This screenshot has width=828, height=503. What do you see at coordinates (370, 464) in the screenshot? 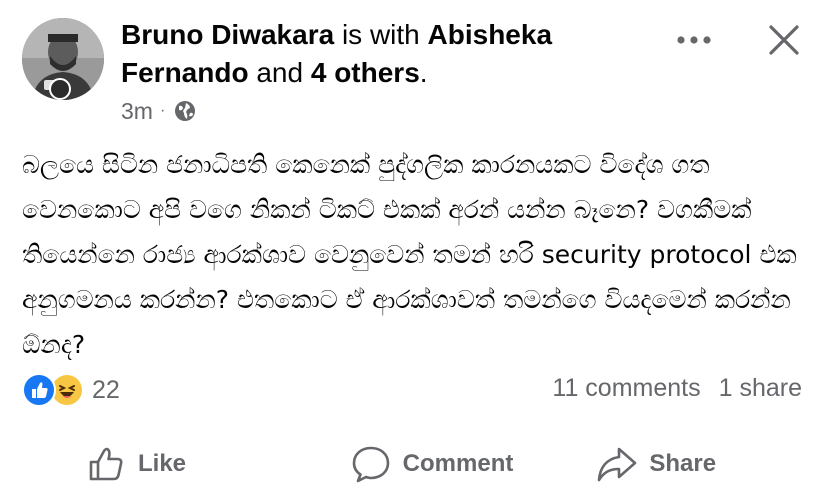
I see `comment-bubble-icon` at bounding box center [370, 464].